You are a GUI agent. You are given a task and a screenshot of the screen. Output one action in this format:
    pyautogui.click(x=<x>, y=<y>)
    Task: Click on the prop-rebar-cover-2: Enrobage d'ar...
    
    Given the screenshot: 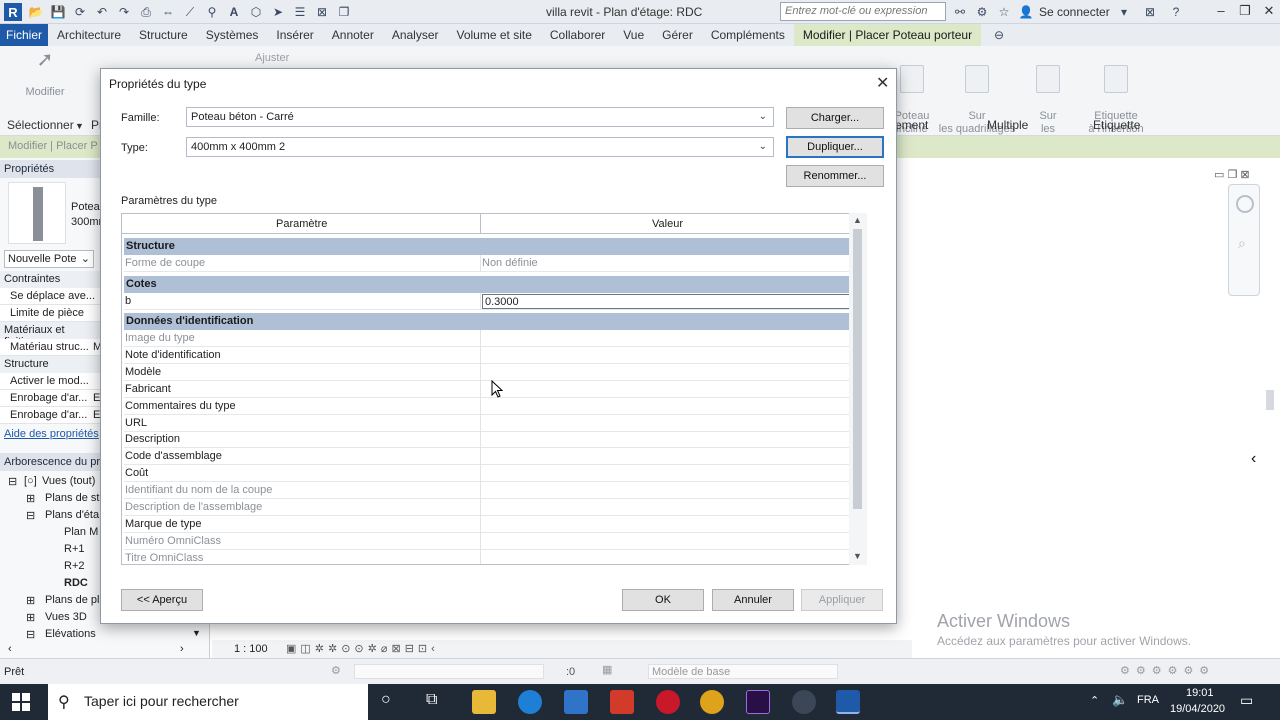 What is the action you would take?
    pyautogui.click(x=50, y=415)
    